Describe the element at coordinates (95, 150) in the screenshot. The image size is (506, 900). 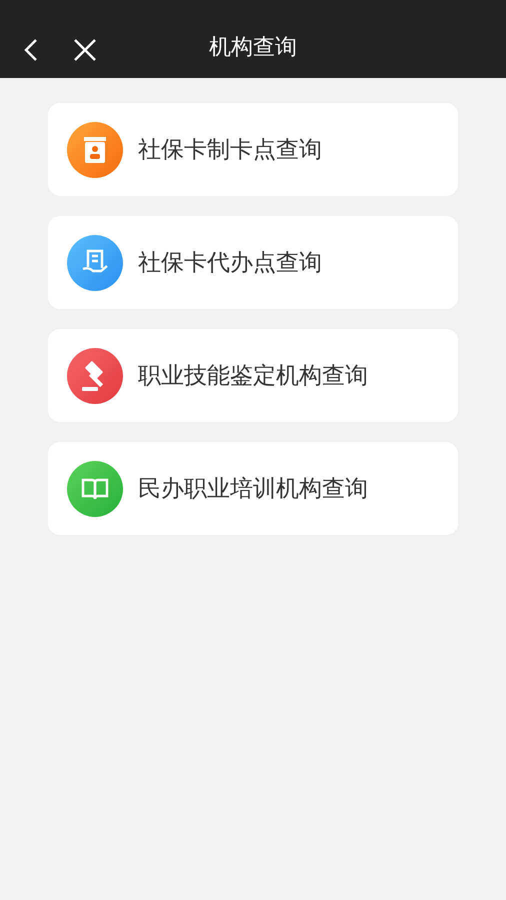
I see `id-card-icon` at that location.